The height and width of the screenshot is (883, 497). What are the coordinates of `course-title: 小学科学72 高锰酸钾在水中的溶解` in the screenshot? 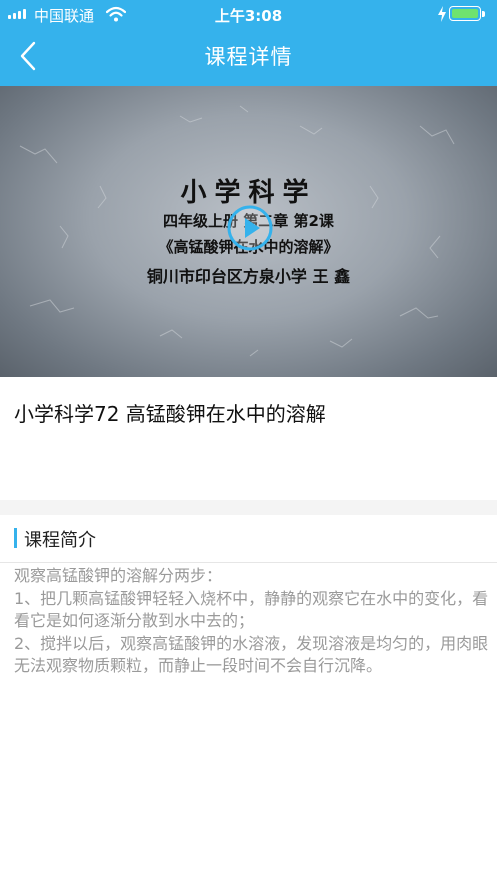 It's located at (170, 414).